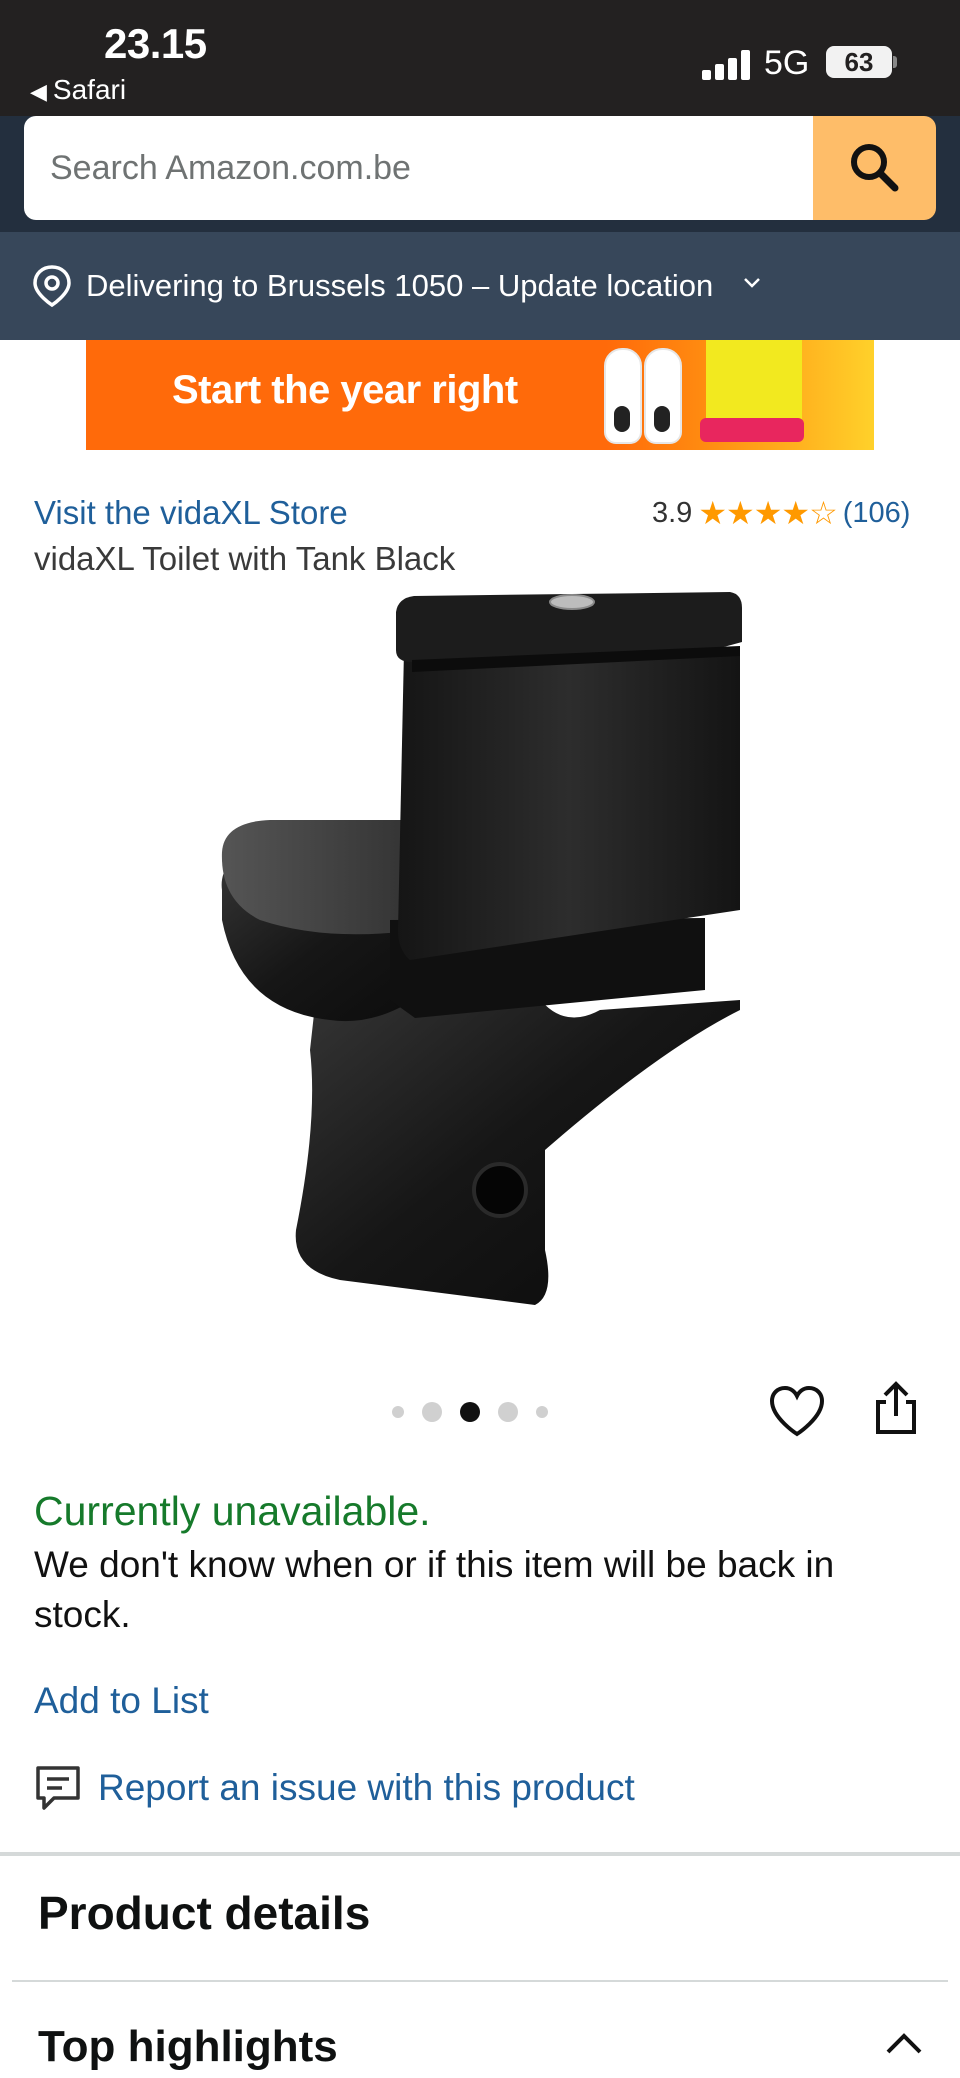  Describe the element at coordinates (787, 63) in the screenshot. I see `network-label: 5G` at that location.